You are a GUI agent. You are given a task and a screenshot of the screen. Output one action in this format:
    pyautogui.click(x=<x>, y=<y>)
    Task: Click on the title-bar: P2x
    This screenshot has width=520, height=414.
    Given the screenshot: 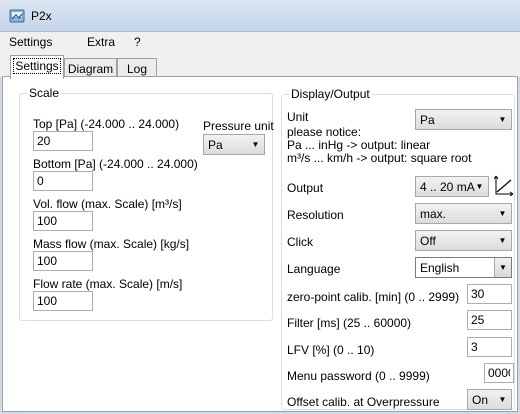 What is the action you would take?
    pyautogui.click(x=260, y=16)
    